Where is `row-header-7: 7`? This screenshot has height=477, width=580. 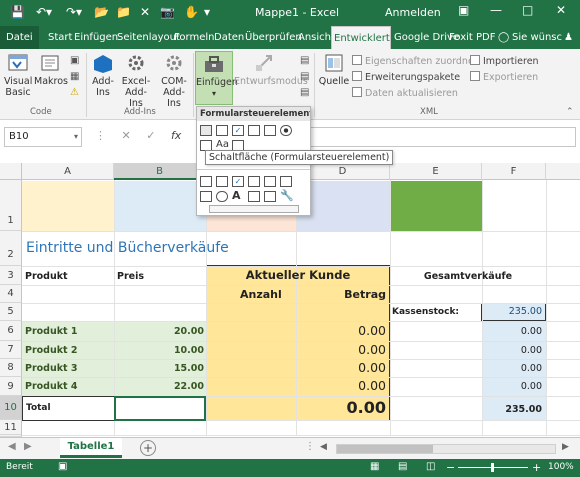
row-header-7: 7 is located at coordinates (11, 350).